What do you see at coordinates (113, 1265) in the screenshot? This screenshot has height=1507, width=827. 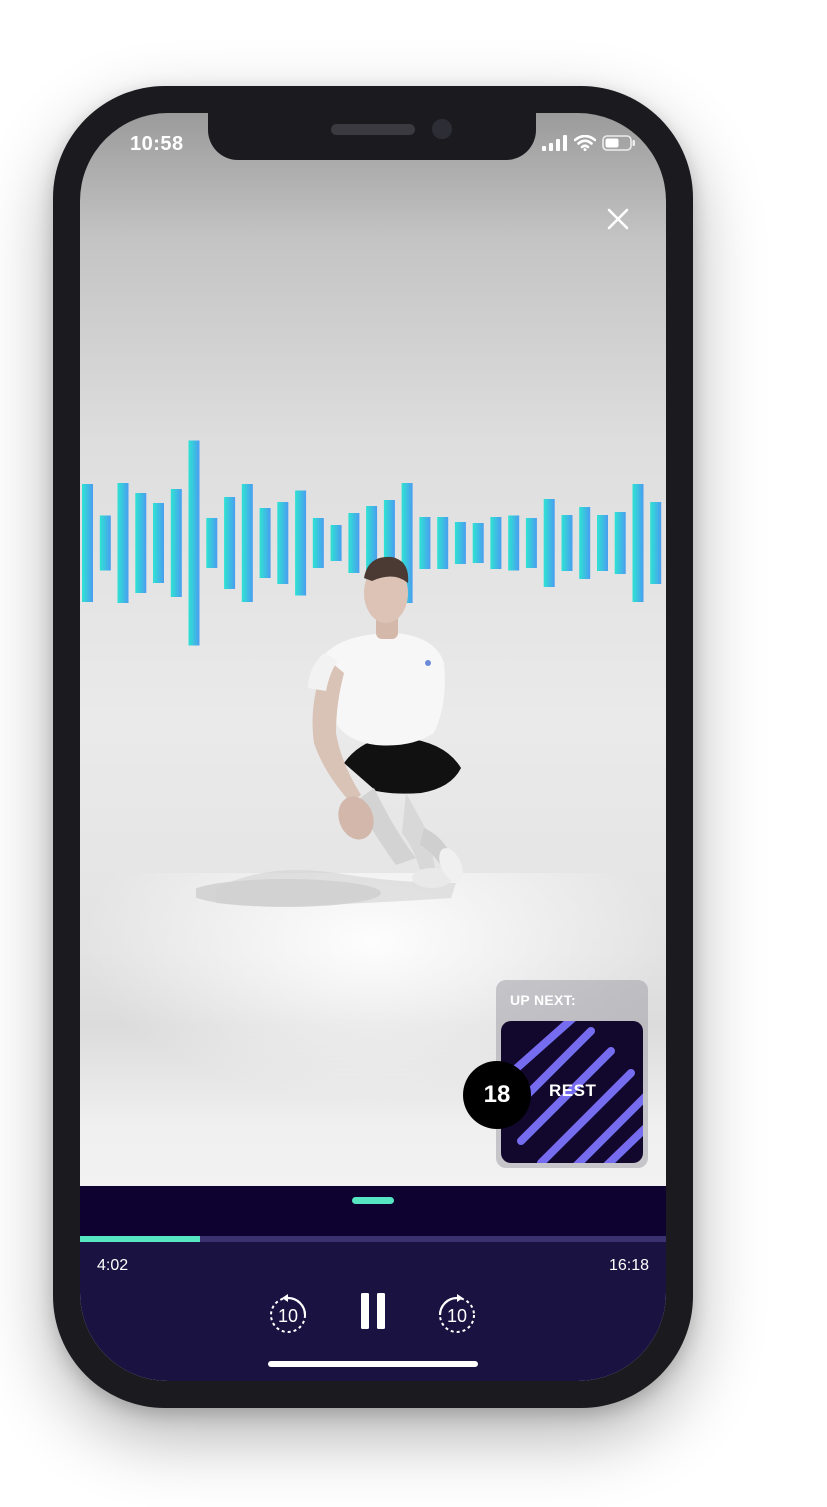 I see `elapsed-time: 4:02` at bounding box center [113, 1265].